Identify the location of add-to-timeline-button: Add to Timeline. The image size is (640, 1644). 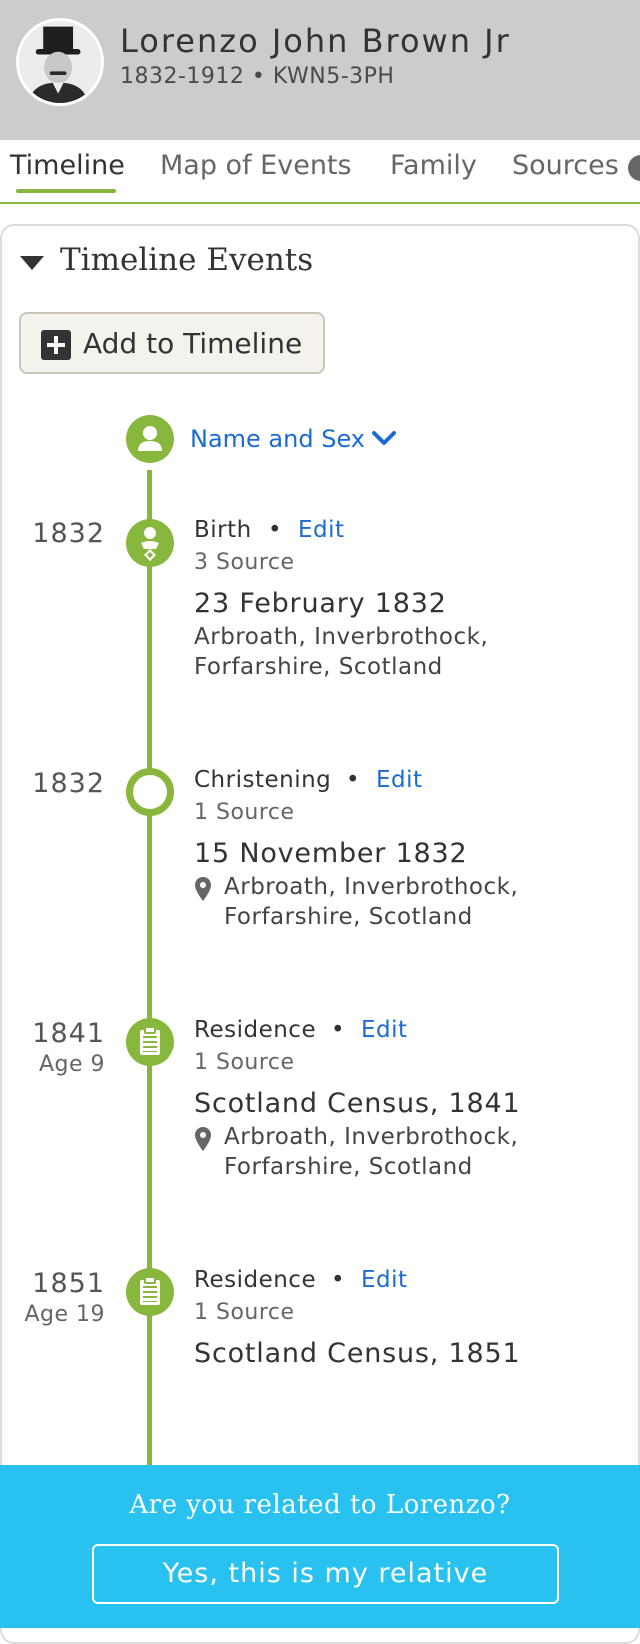
(172, 343).